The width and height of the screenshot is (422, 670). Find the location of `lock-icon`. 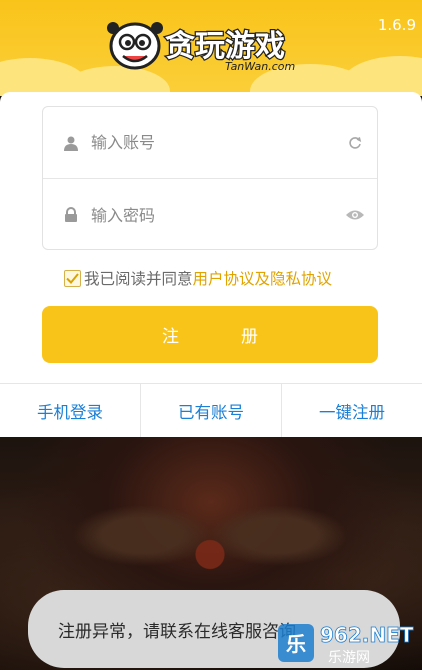

lock-icon is located at coordinates (71, 215).